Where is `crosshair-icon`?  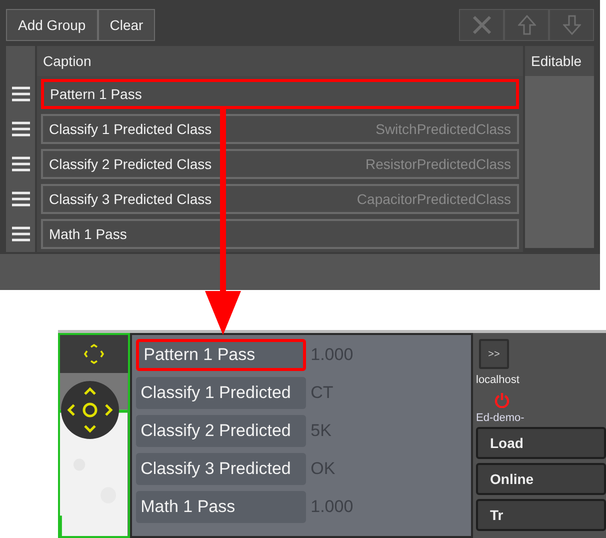
crosshair-icon is located at coordinates (94, 354).